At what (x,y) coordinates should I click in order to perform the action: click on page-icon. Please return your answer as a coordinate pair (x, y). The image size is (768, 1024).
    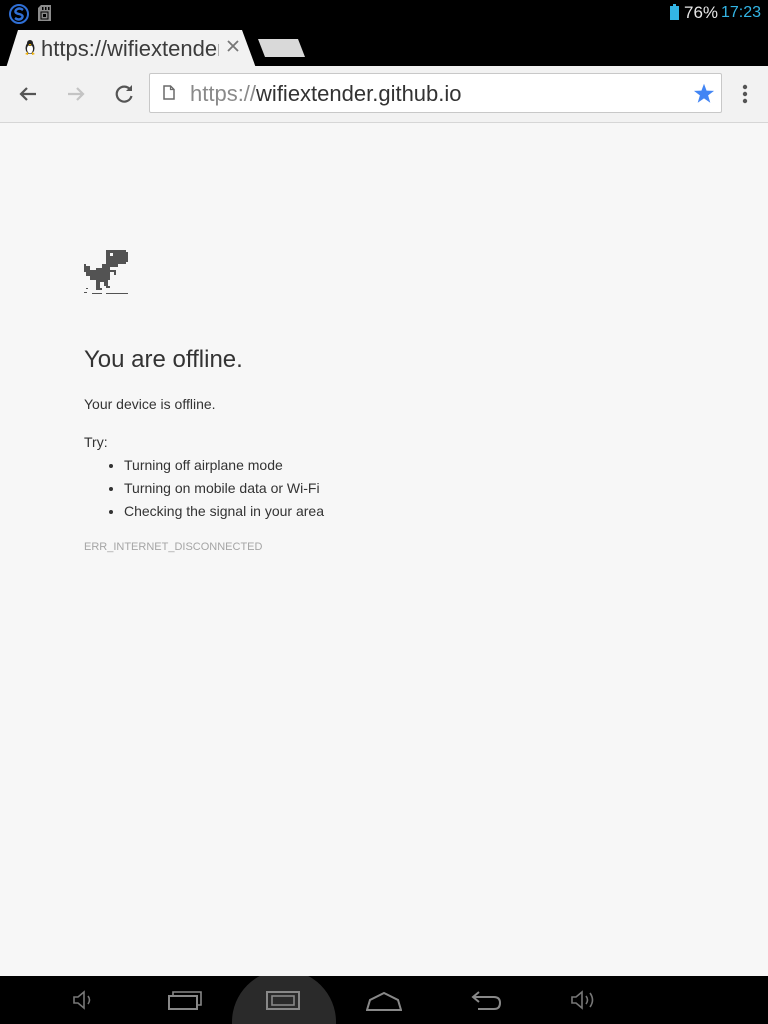
    Looking at the image, I should click on (169, 92).